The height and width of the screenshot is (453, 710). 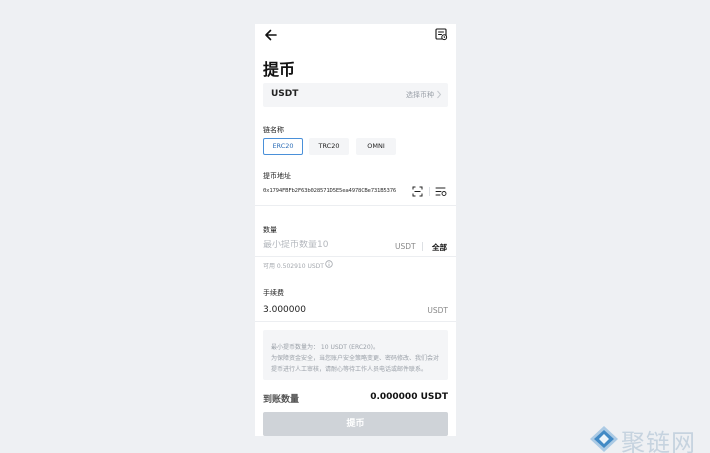 What do you see at coordinates (420, 95) in the screenshot?
I see `coin-select-hint: 选择币种` at bounding box center [420, 95].